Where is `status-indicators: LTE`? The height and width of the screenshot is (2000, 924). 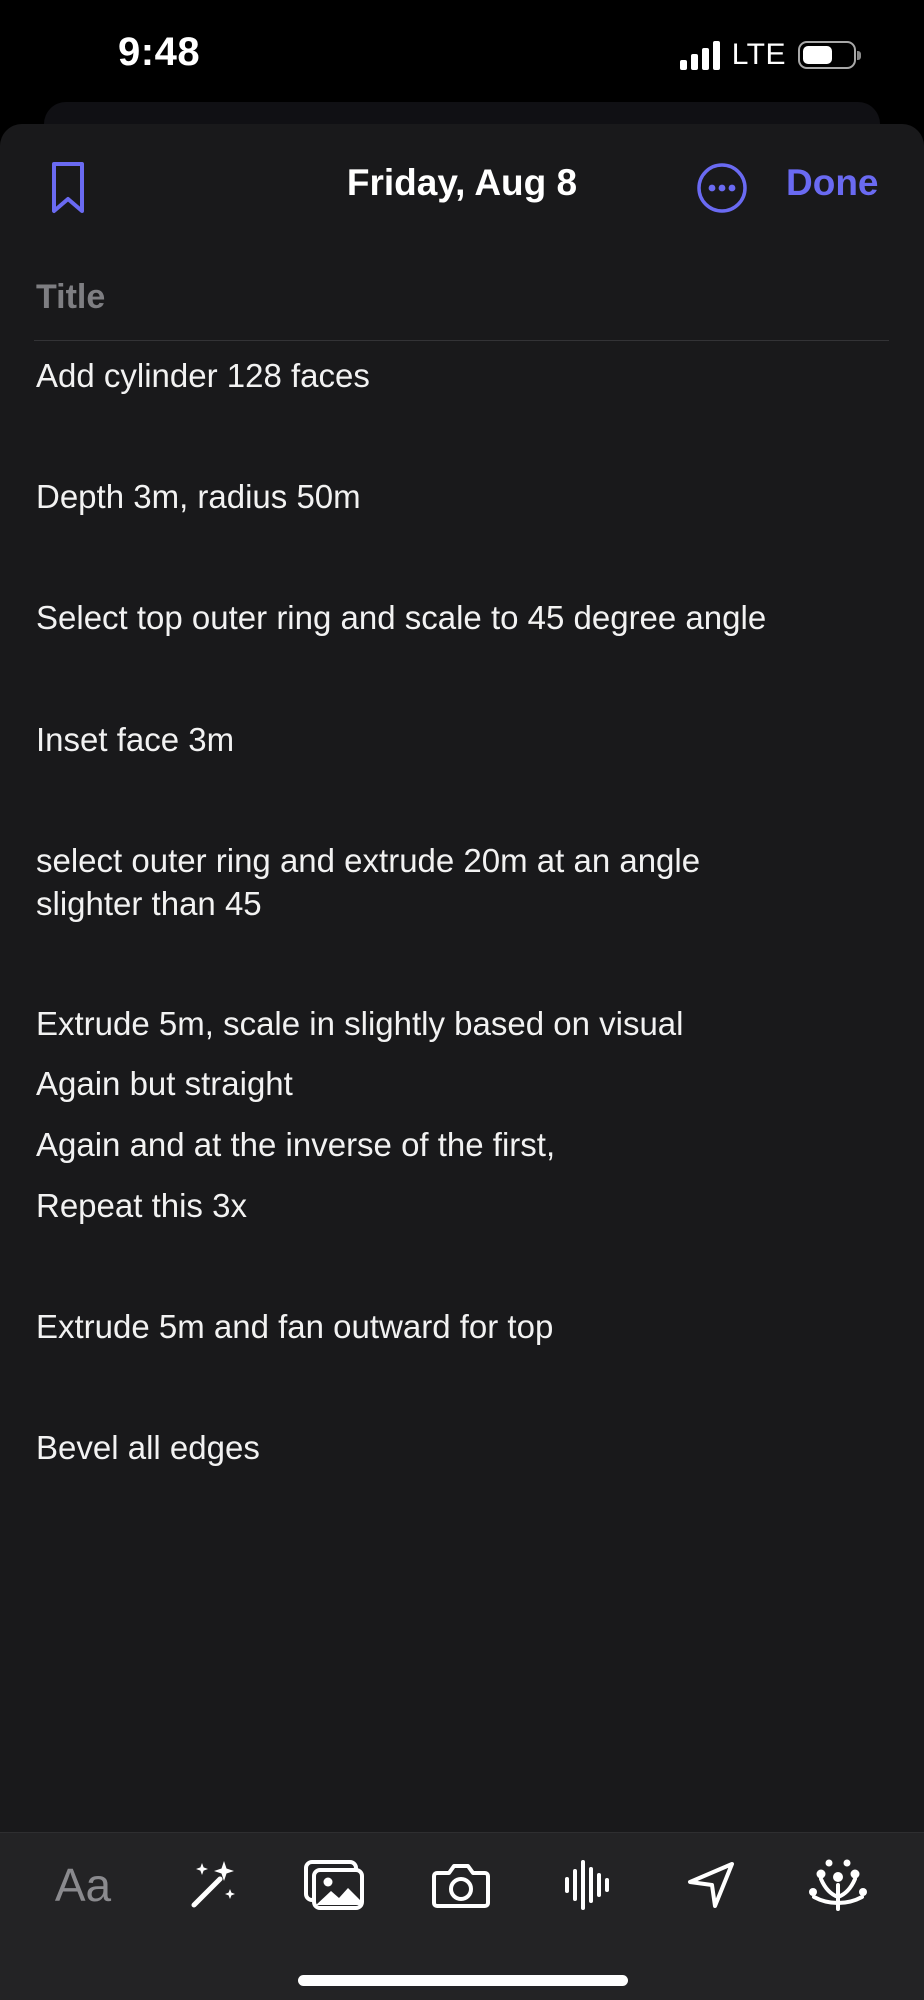 status-indicators: LTE is located at coordinates (770, 55).